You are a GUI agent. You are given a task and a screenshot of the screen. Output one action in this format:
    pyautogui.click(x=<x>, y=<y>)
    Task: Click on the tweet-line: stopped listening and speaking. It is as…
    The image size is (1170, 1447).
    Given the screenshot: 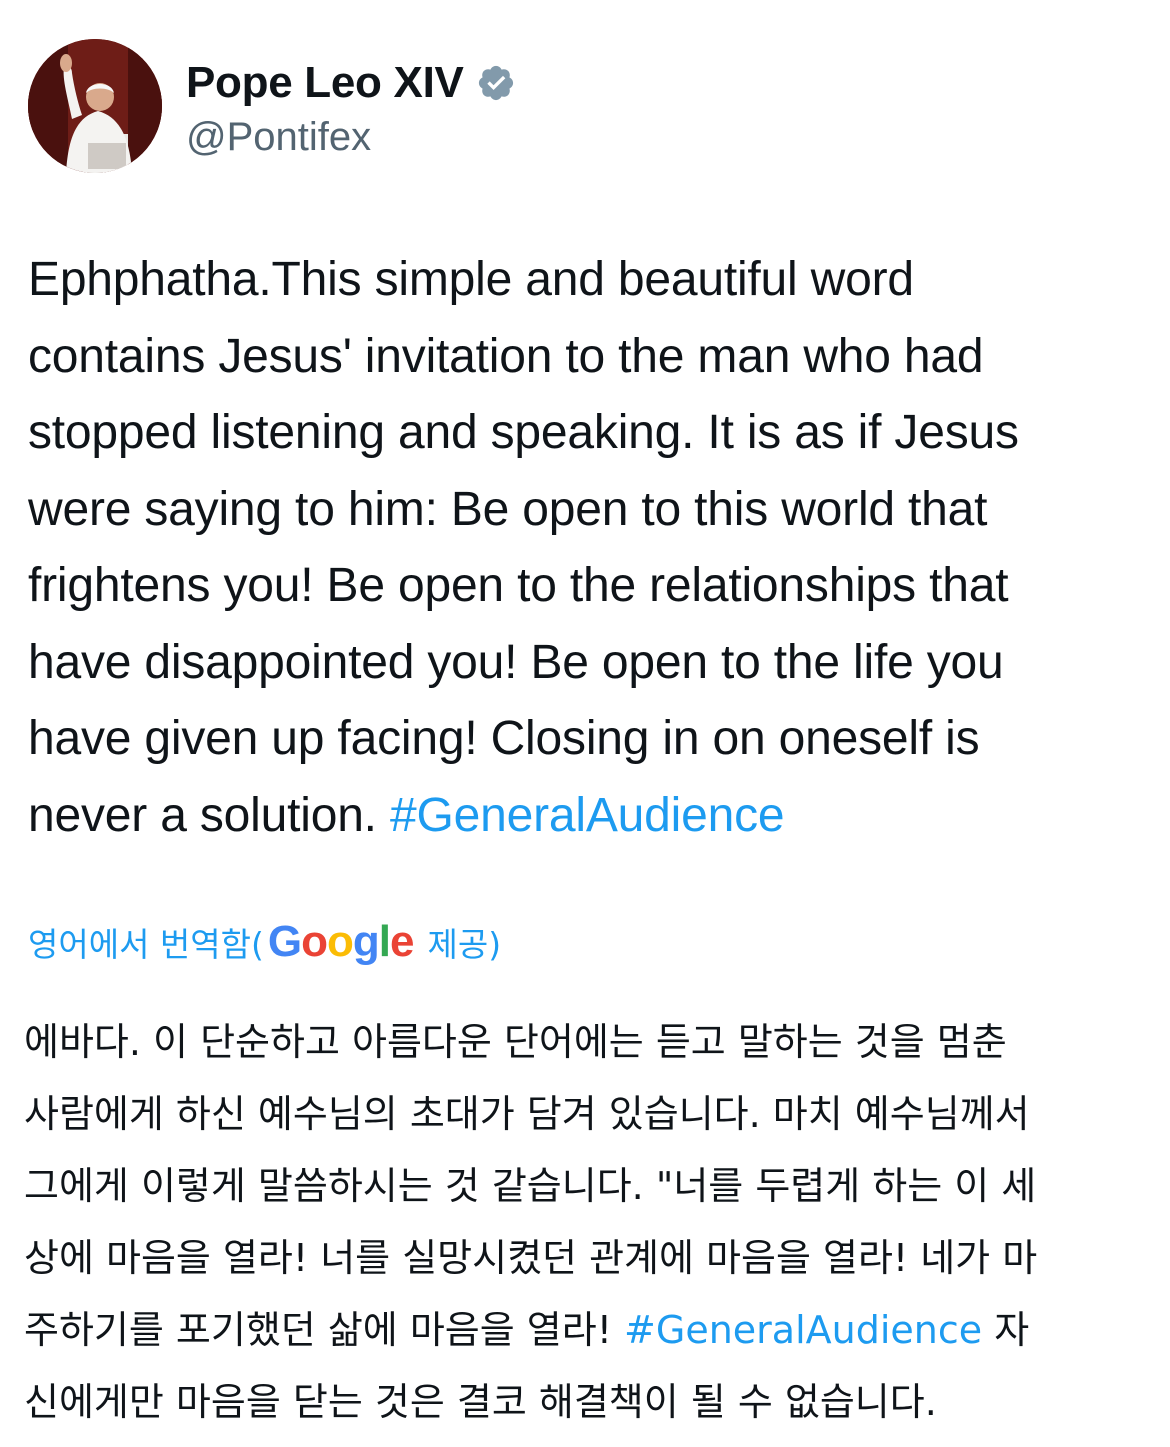 What is the action you would take?
    pyautogui.click(x=523, y=432)
    